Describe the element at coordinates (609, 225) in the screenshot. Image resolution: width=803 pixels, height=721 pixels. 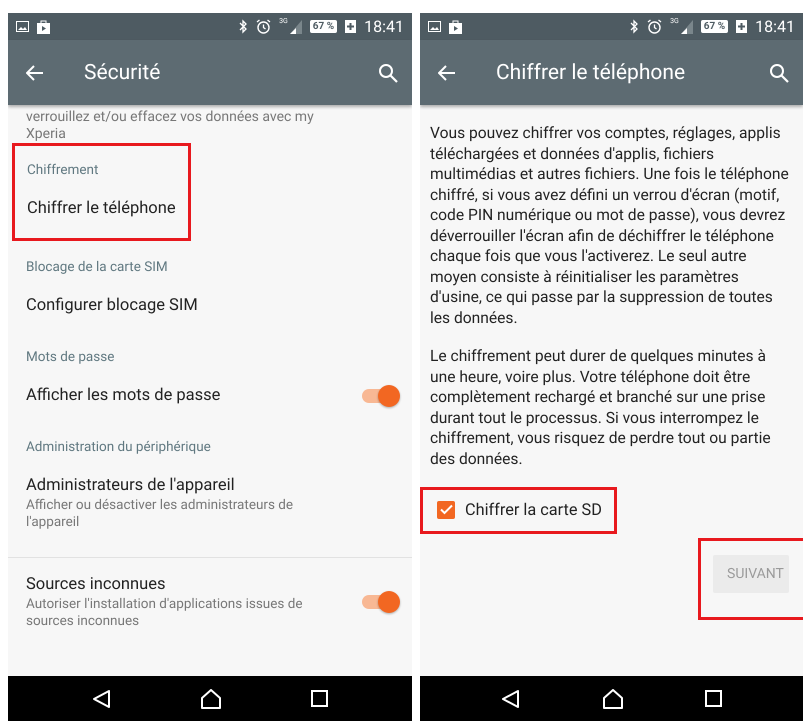
I see `description-paragraph: Vous pouvez chiffrer vos comptes, réglages, applis téléchargées et données d'applis, fichiers multimédias et autres fichiers. Une fois le téléphone chiffré, si vous avez défini un verrou d'écran (motif, code PIN numérique ou mot de passe), vous devrez déverrouiller l'écran afin de déchiffrer le téléphone chaque fois que vous l'activerez. Le seul autre moyen consiste à réinitialiser les paramètres d'usine, ce qui passe par la suppression de toutes les données.` at that location.